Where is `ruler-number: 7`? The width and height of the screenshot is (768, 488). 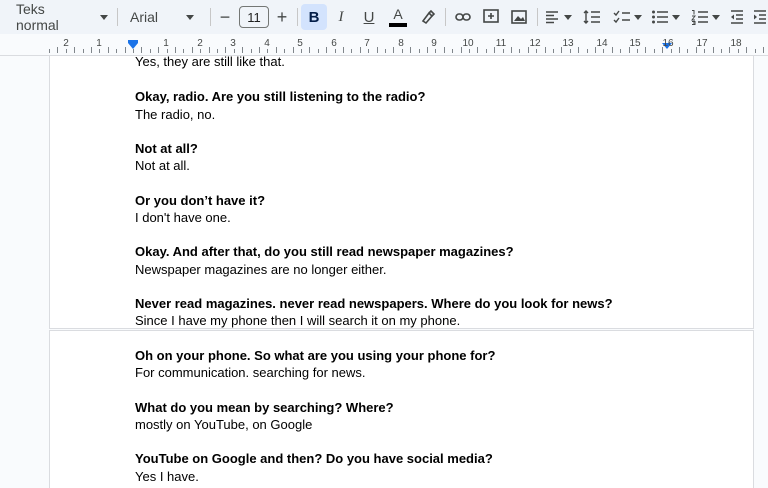
ruler-number: 7 is located at coordinates (367, 43).